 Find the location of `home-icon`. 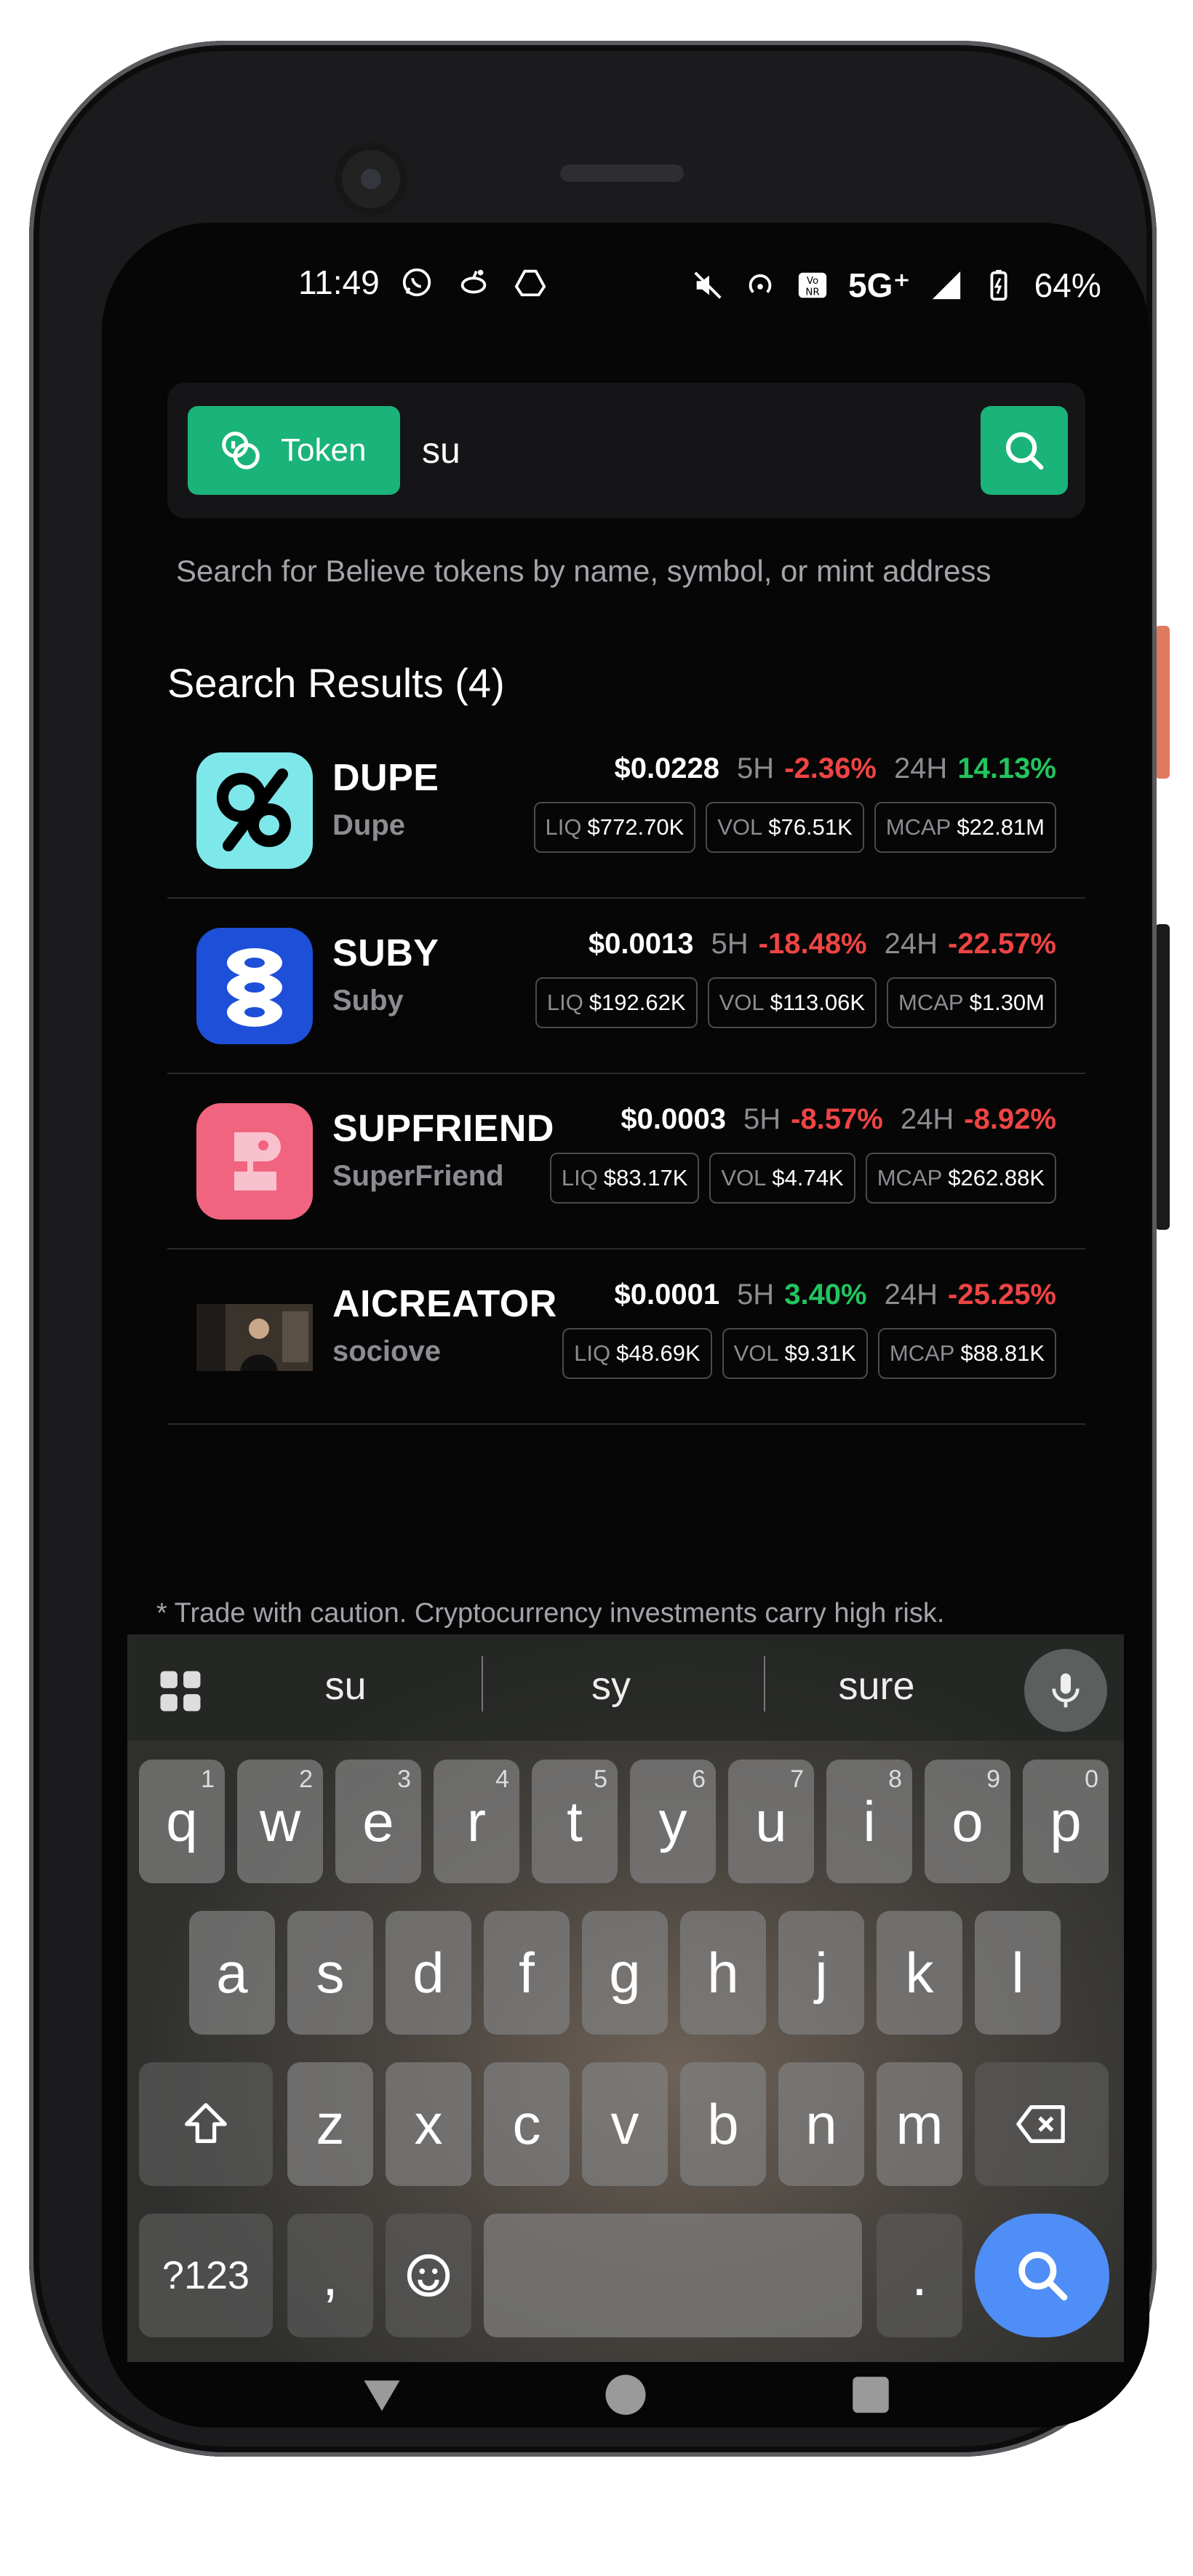

home-icon is located at coordinates (625, 2395).